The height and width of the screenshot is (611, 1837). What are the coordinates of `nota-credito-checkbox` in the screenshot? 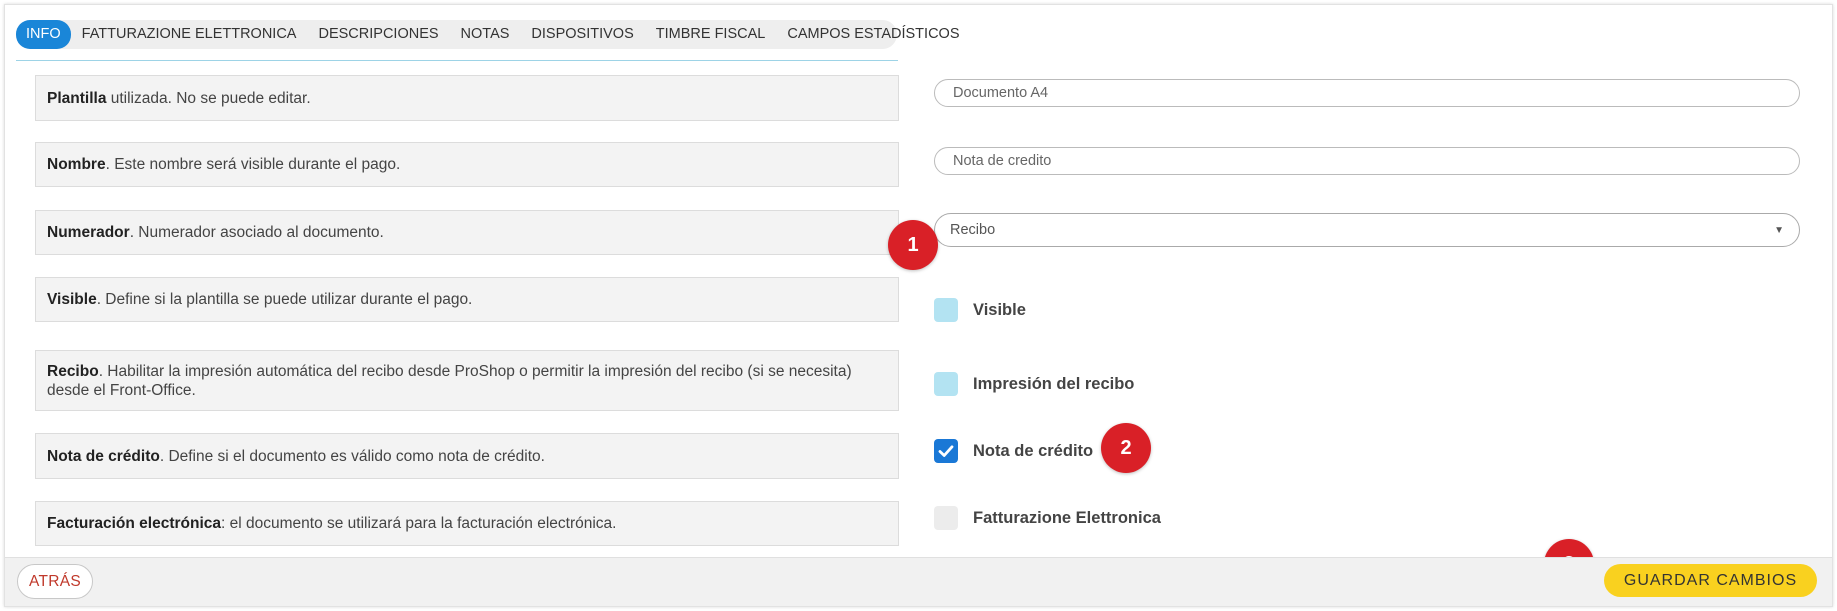 It's located at (946, 451).